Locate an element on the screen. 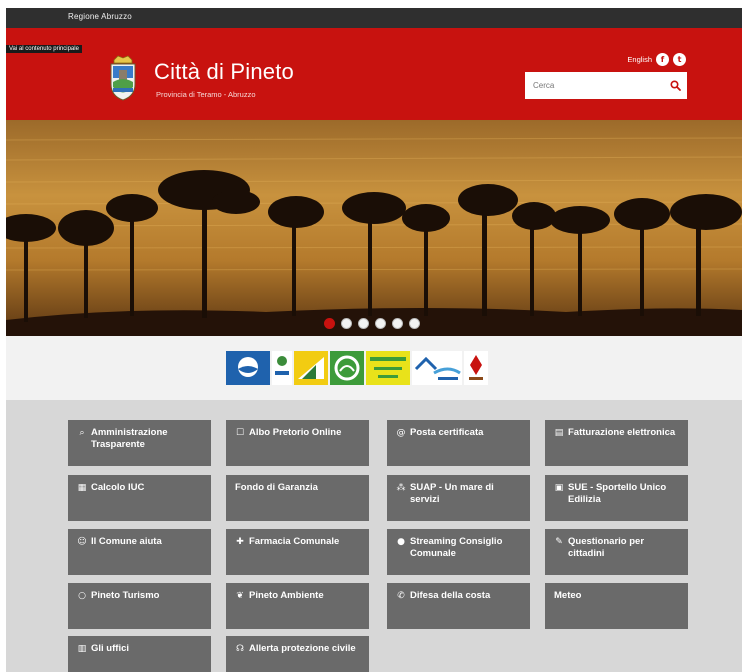  site-title: Città di Pineto is located at coordinates (224, 72).